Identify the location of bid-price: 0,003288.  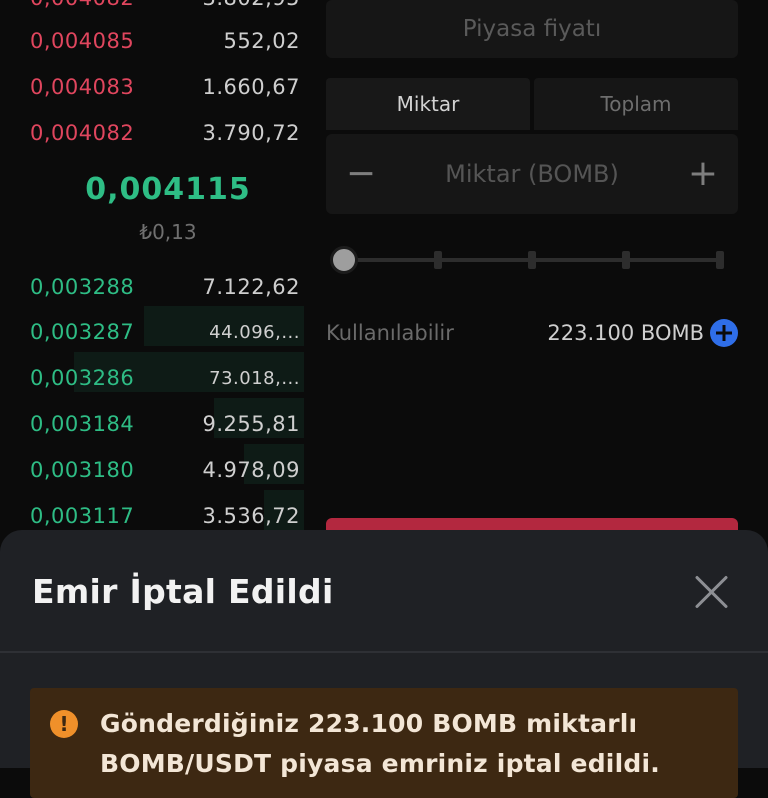
(82, 287).